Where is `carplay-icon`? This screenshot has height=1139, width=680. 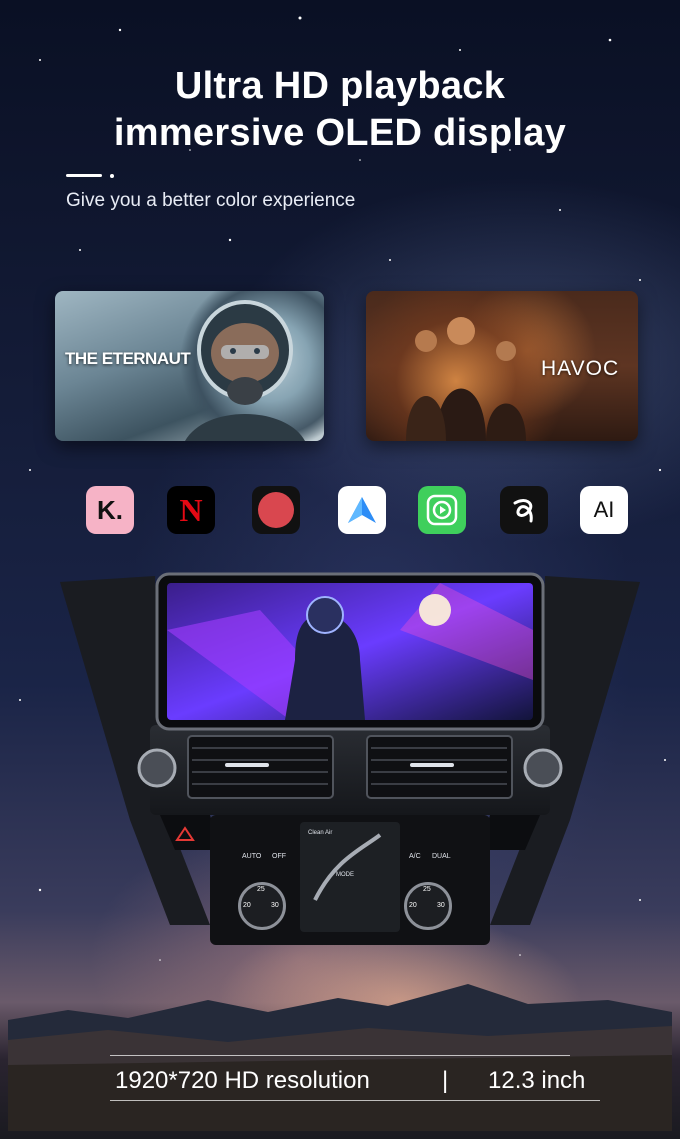 carplay-icon is located at coordinates (442, 510).